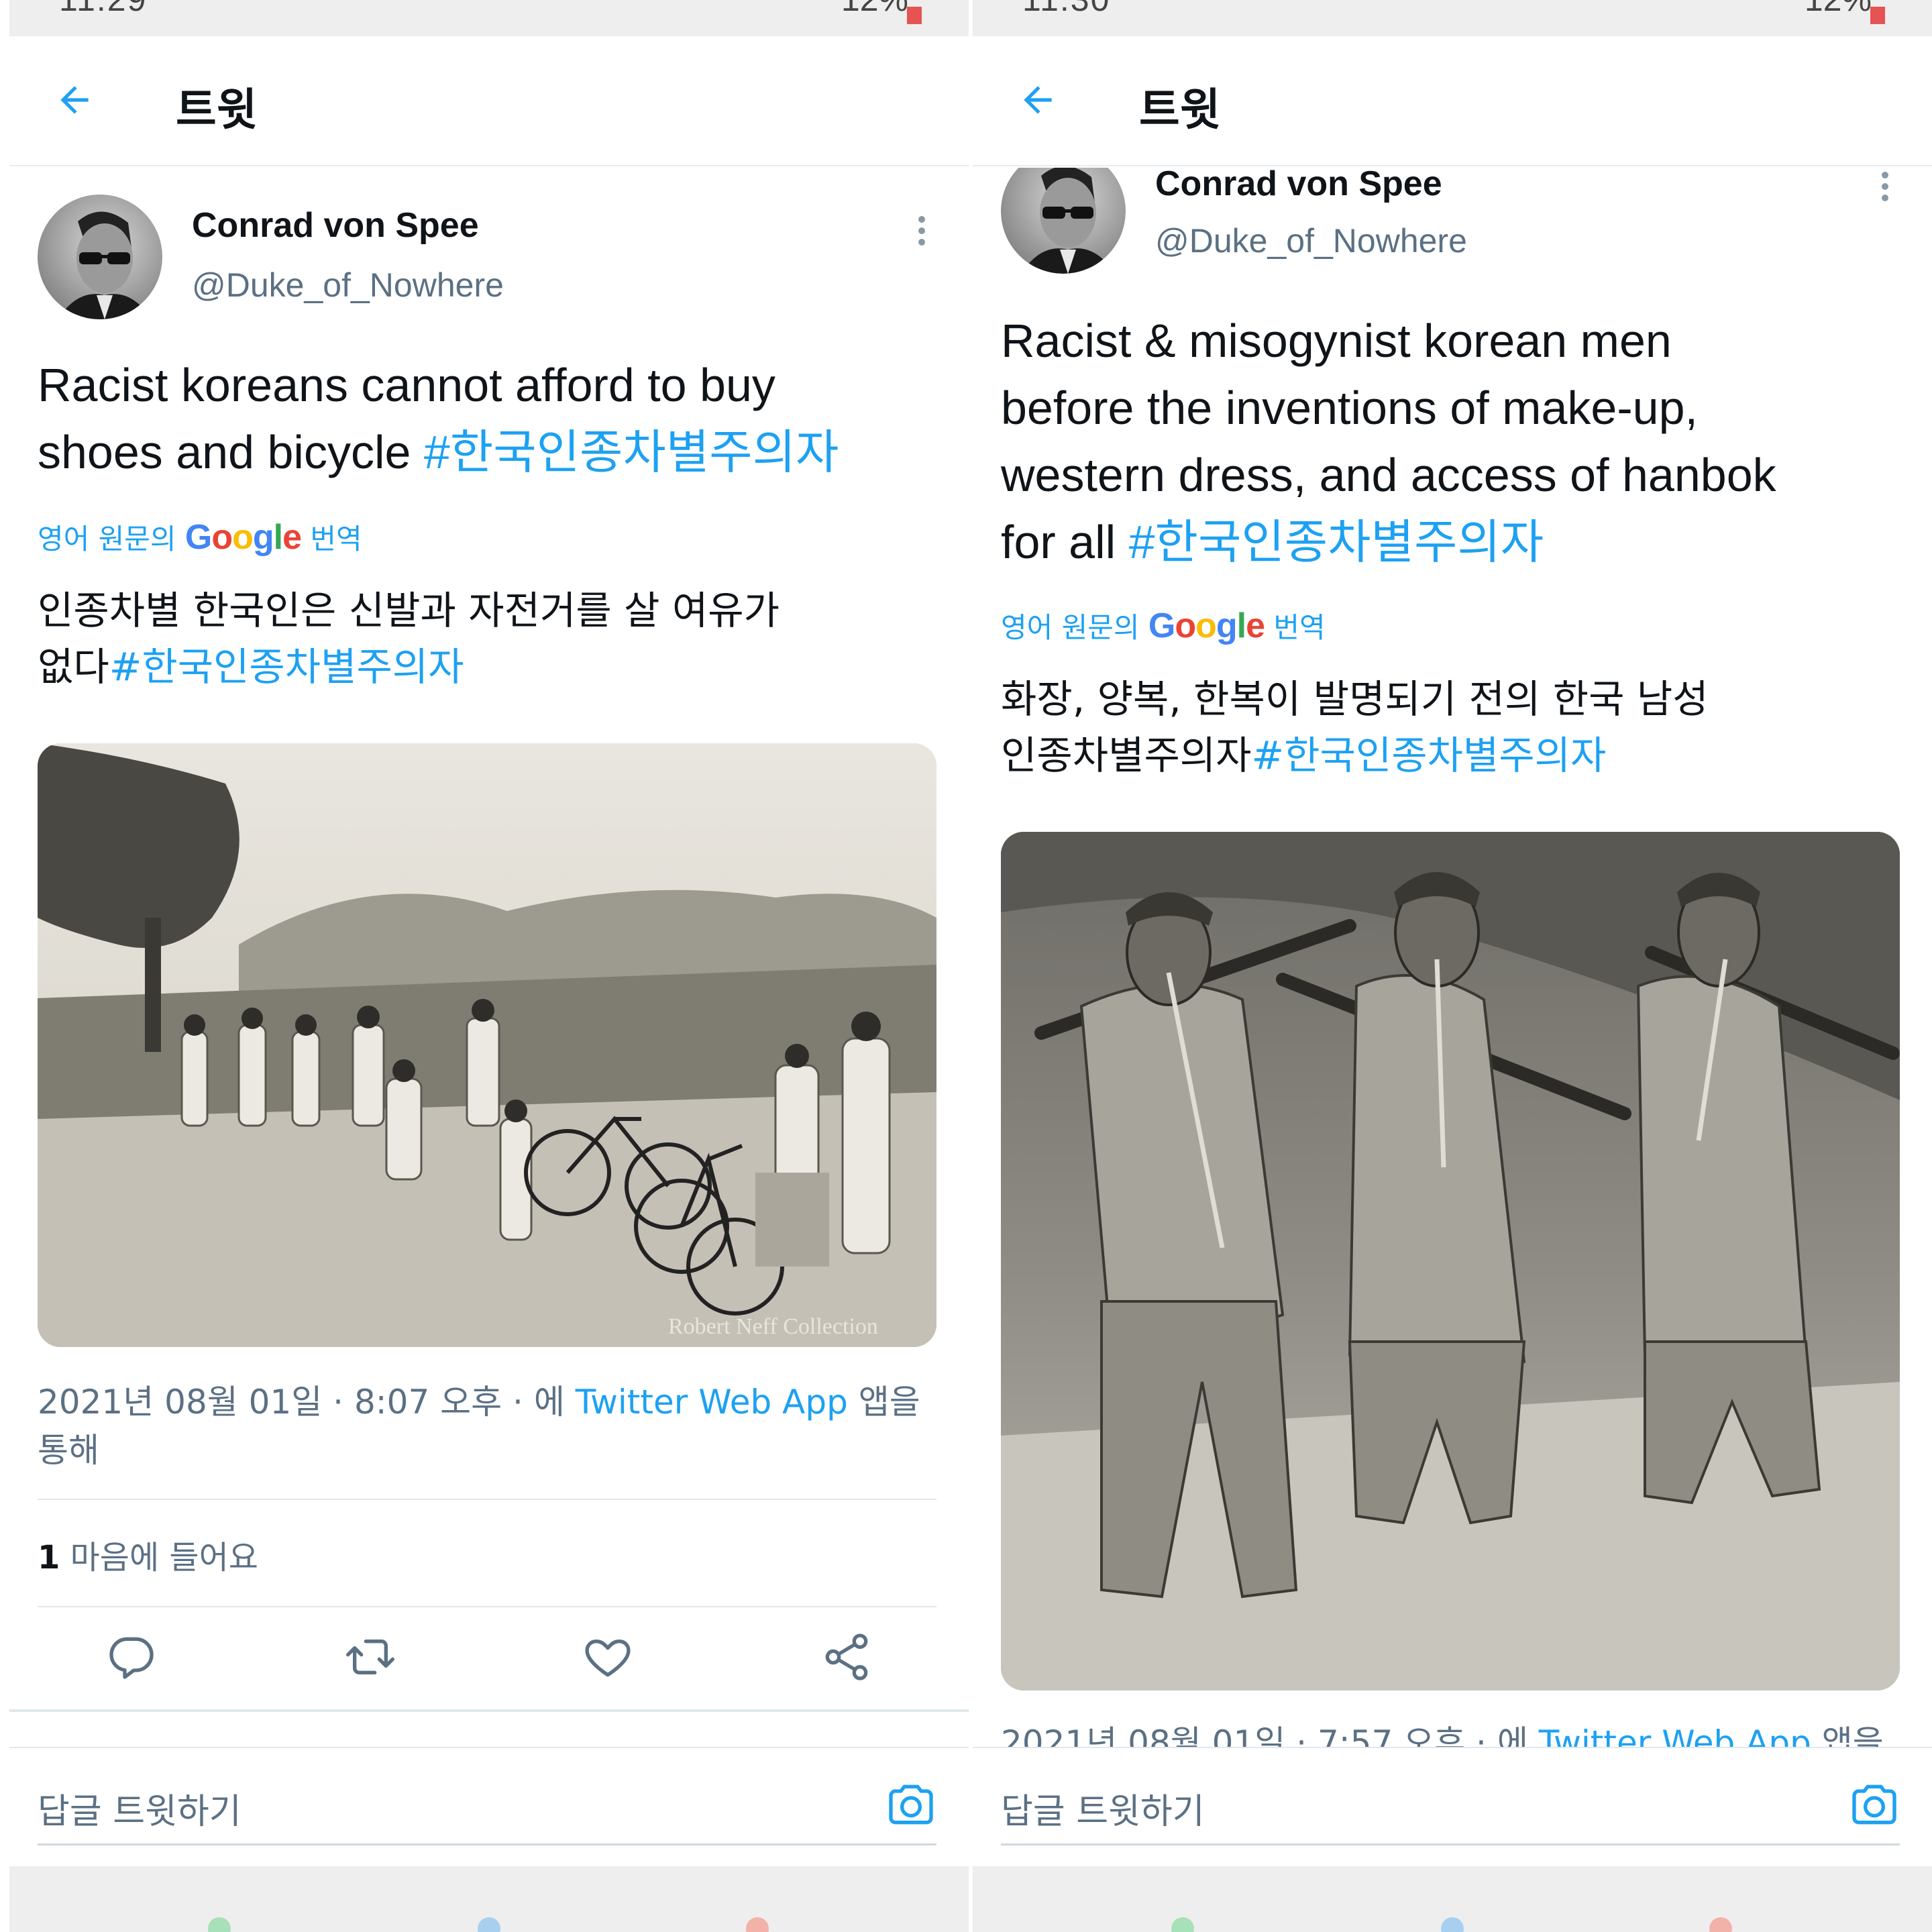  Describe the element at coordinates (428, 1402) in the screenshot. I see `tweet-time: 8:07 오후` at that location.